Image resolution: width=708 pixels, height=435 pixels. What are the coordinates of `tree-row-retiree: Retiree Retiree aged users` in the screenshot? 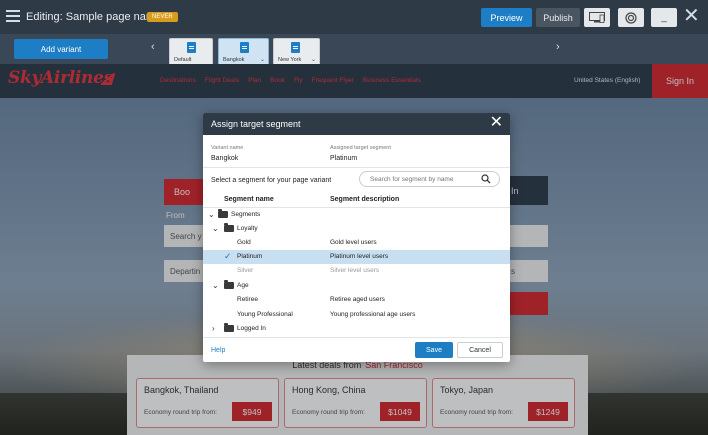 It's located at (356, 300).